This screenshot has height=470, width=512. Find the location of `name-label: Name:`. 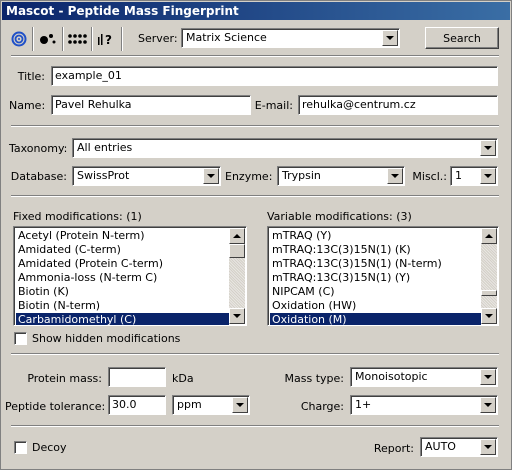

name-label: Name: is located at coordinates (27, 105).